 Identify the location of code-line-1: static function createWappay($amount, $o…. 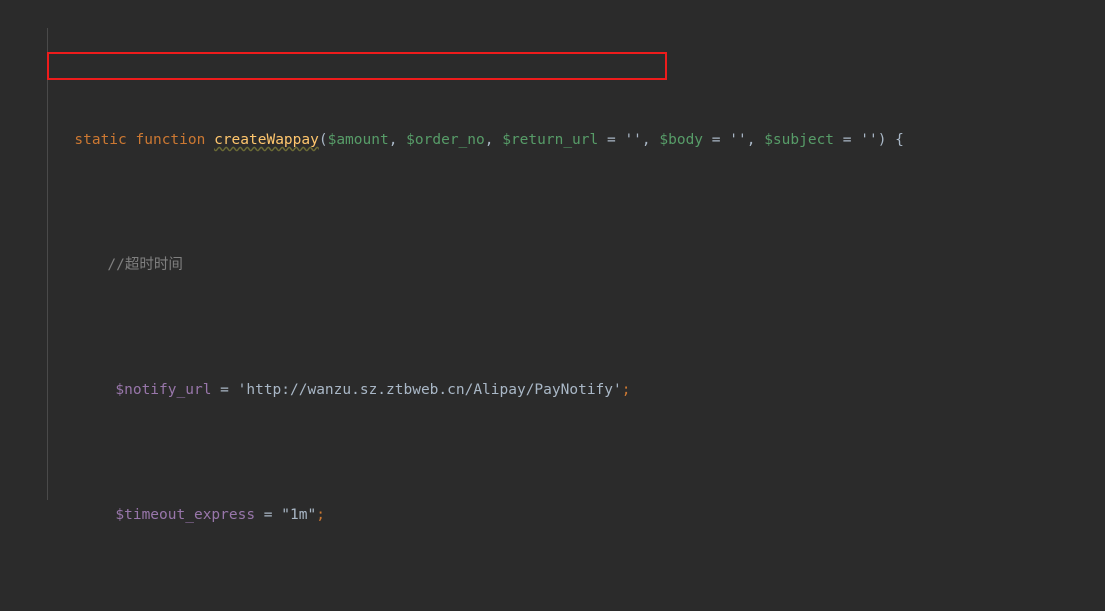
(552, 125).